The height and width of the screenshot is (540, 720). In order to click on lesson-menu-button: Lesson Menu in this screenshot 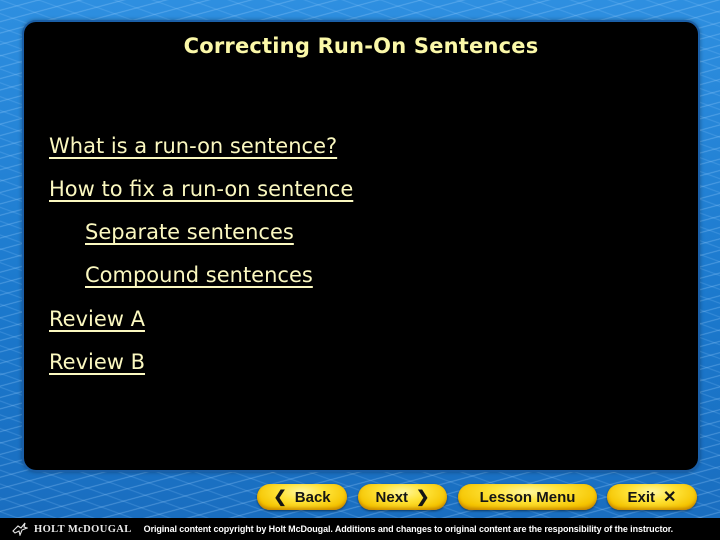, I will do `click(527, 497)`.